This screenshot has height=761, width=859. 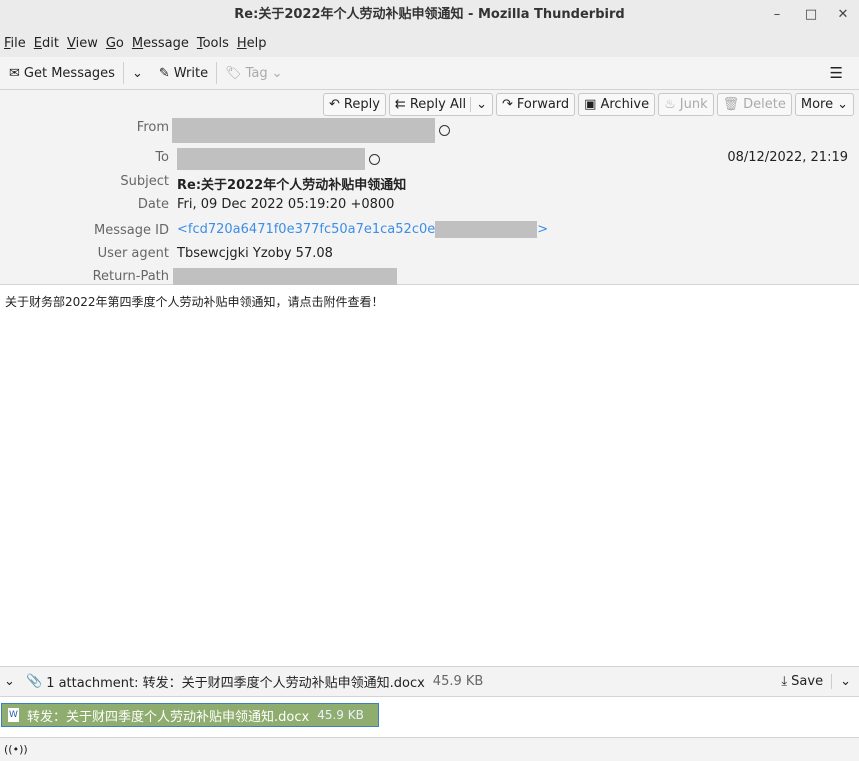 I want to click on word-document-icon: W, so click(x=13, y=715).